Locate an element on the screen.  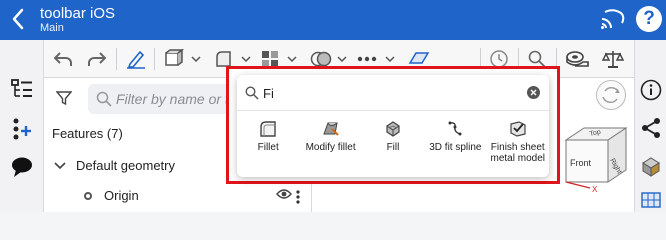
default-geometry-group: Default geometry is located at coordinates (114, 165).